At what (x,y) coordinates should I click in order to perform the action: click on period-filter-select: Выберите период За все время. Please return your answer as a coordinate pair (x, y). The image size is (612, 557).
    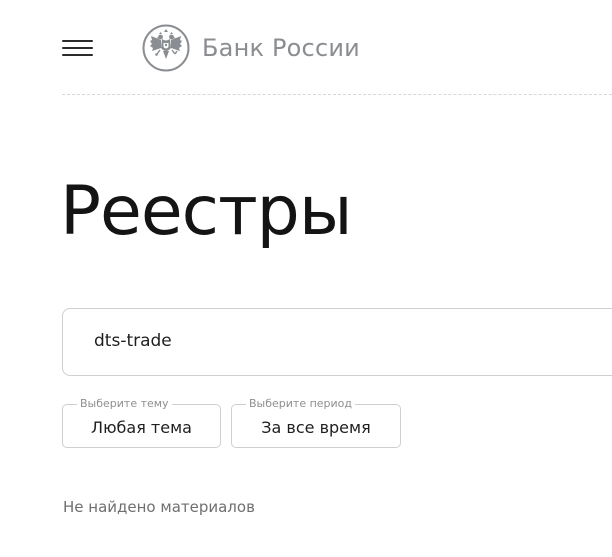
    Looking at the image, I should click on (316, 422).